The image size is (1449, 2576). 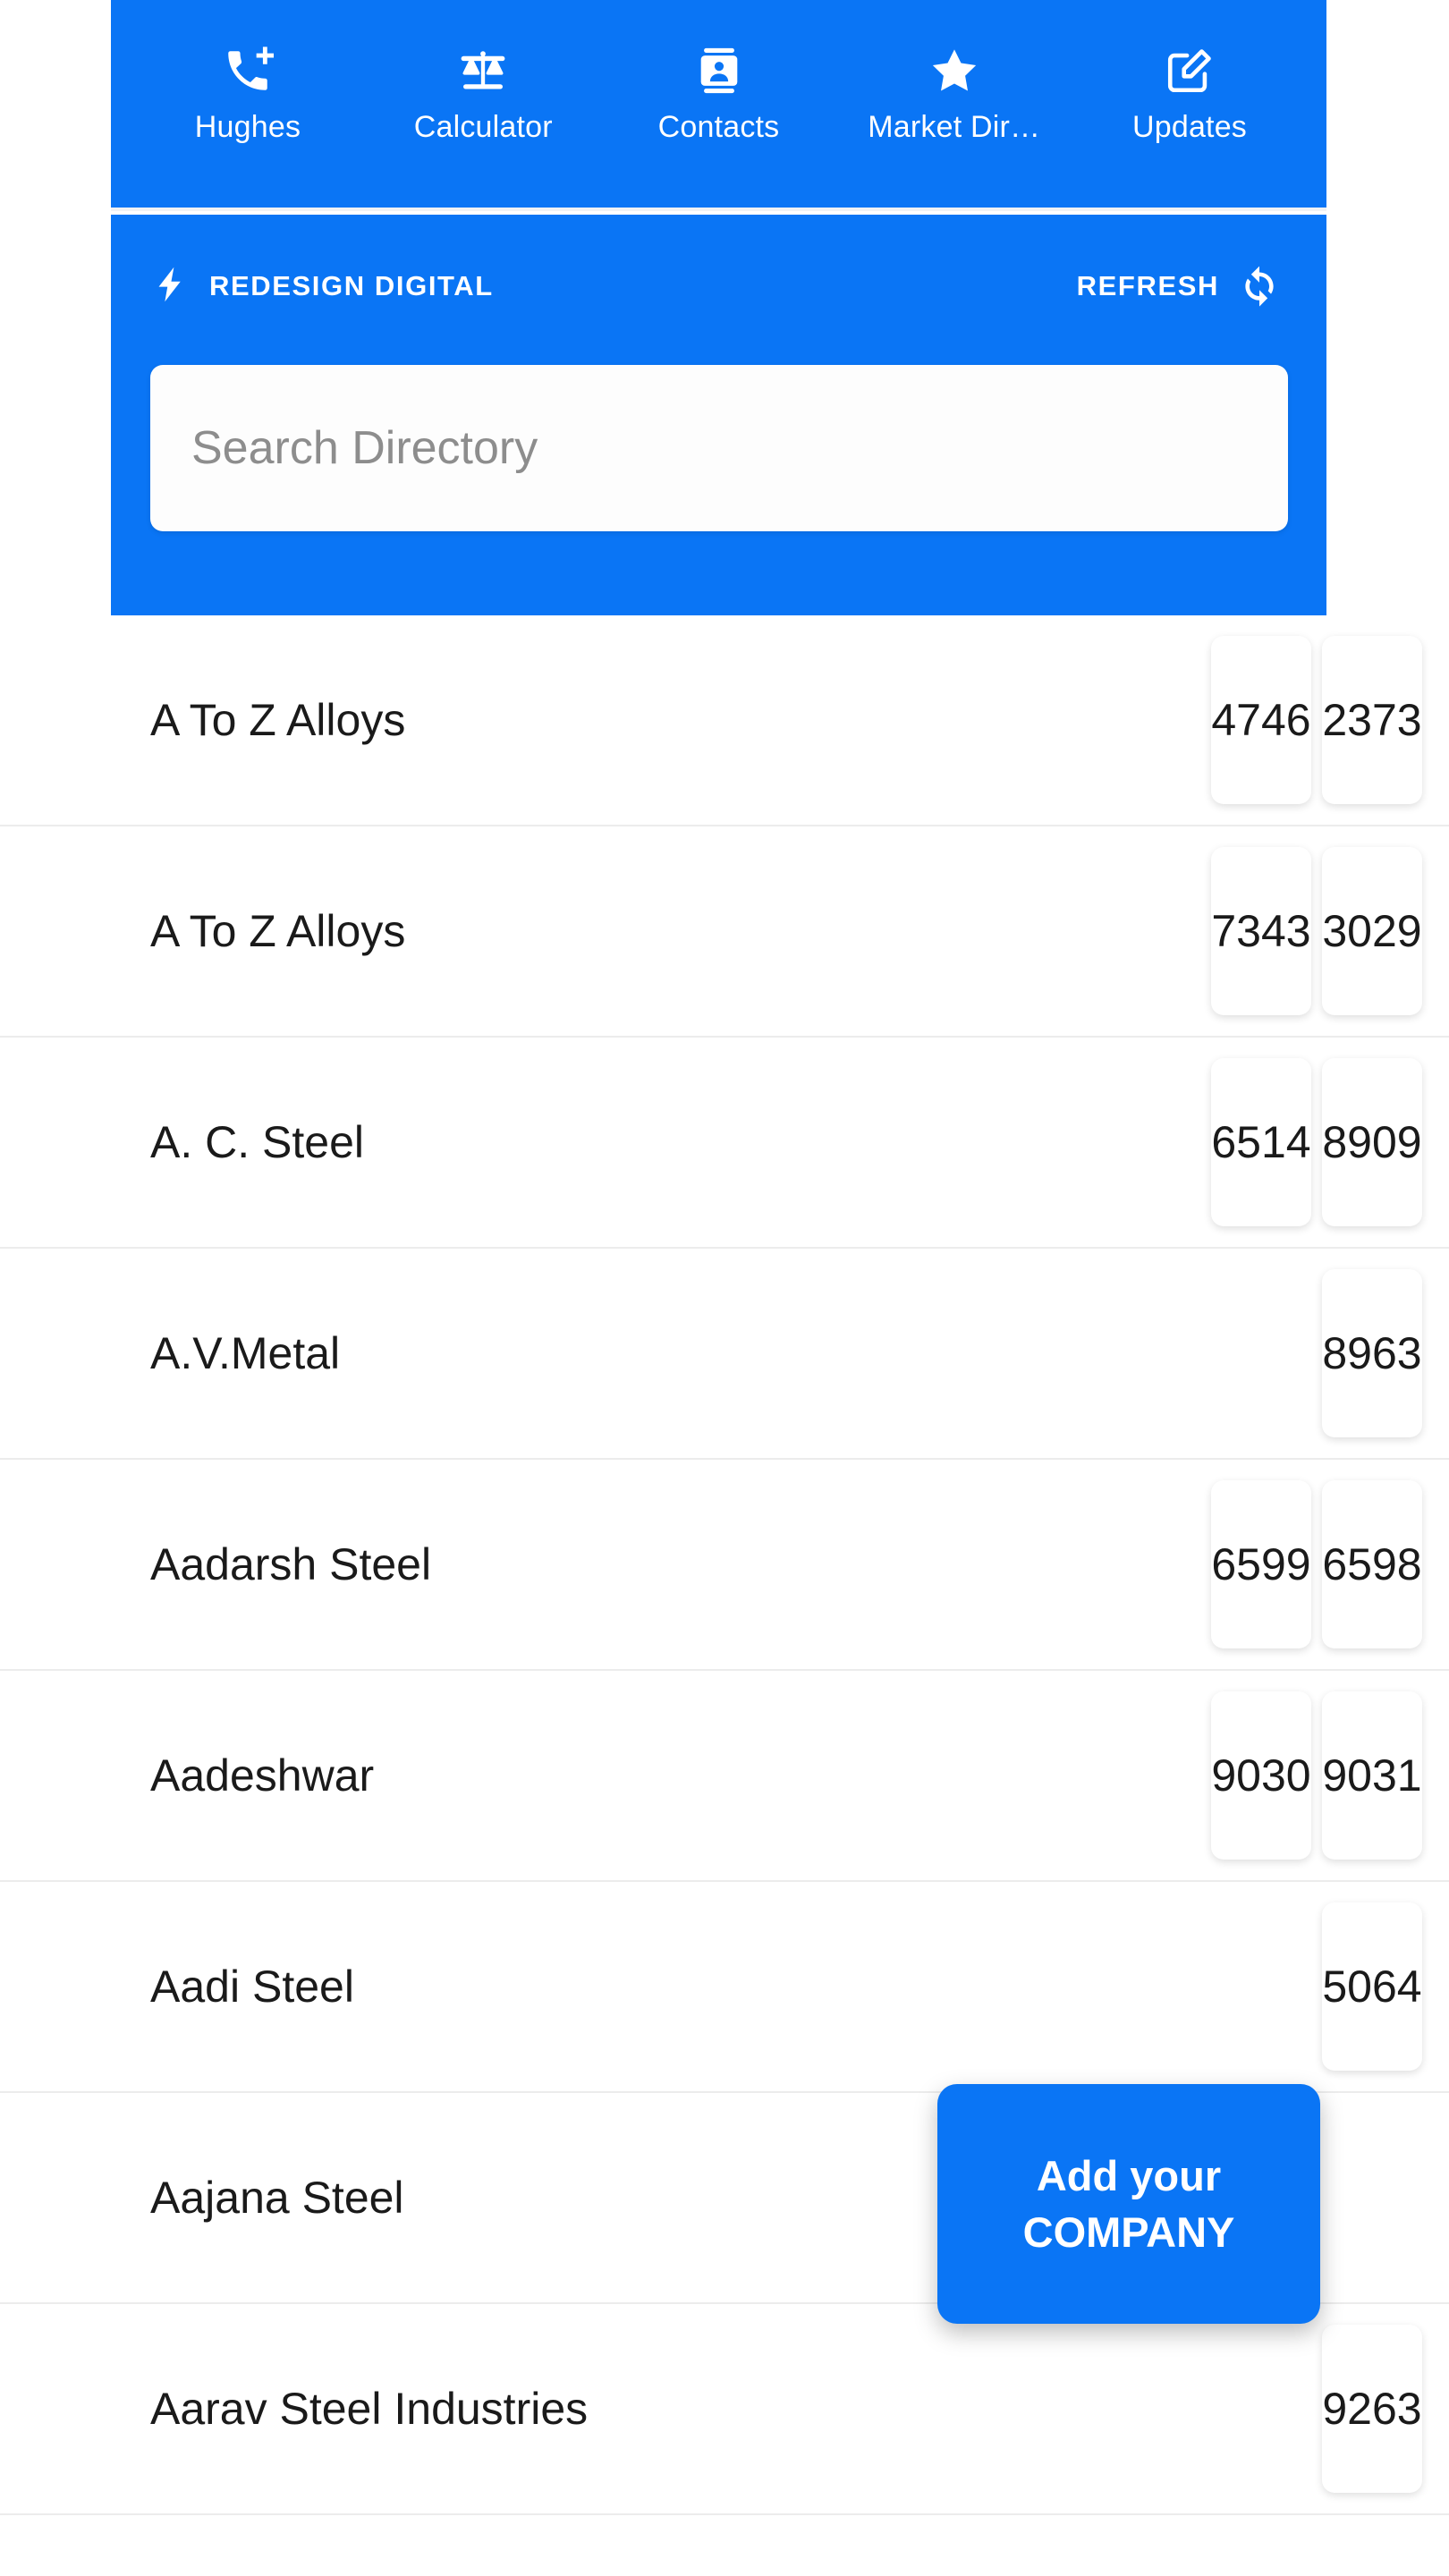 What do you see at coordinates (1316, 1986) in the screenshot?
I see `phone-chip-group: 5064` at bounding box center [1316, 1986].